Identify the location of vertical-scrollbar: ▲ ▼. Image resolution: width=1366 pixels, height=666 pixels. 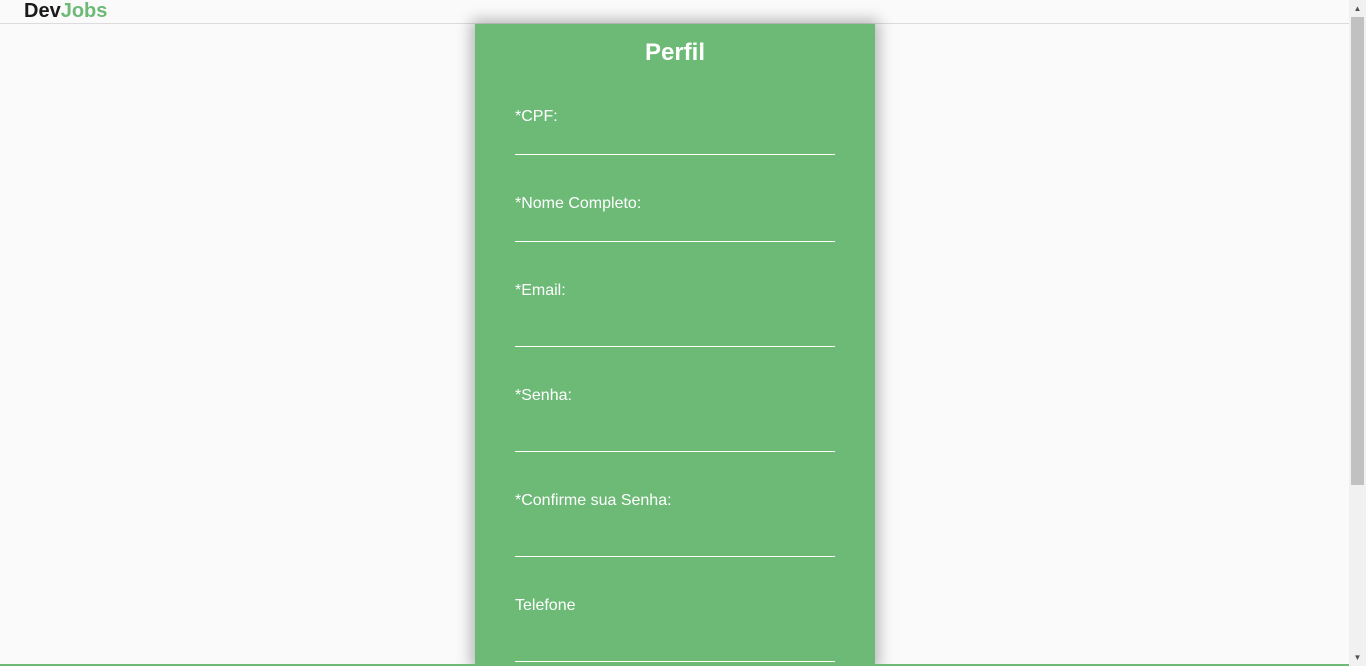
(1357, 333).